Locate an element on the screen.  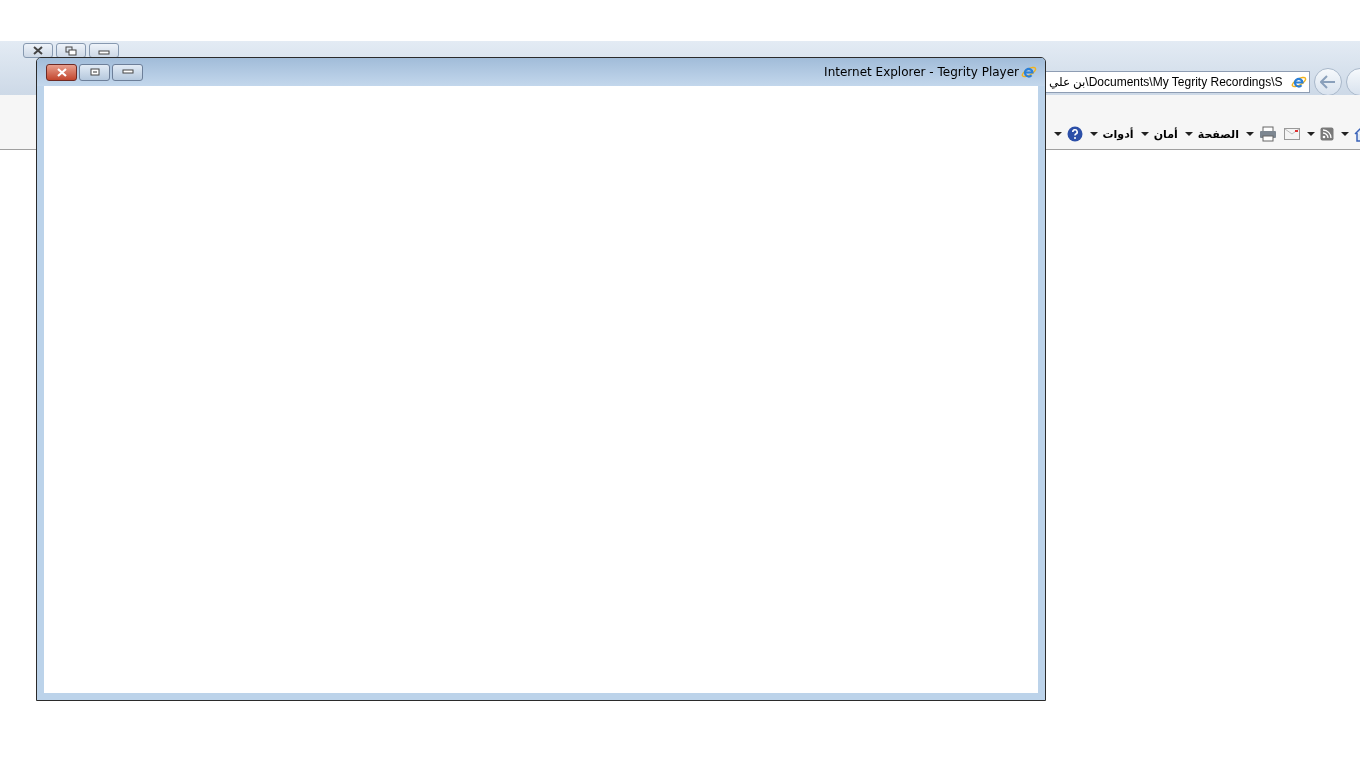
menu-button: أمان is located at coordinates (1159, 134).